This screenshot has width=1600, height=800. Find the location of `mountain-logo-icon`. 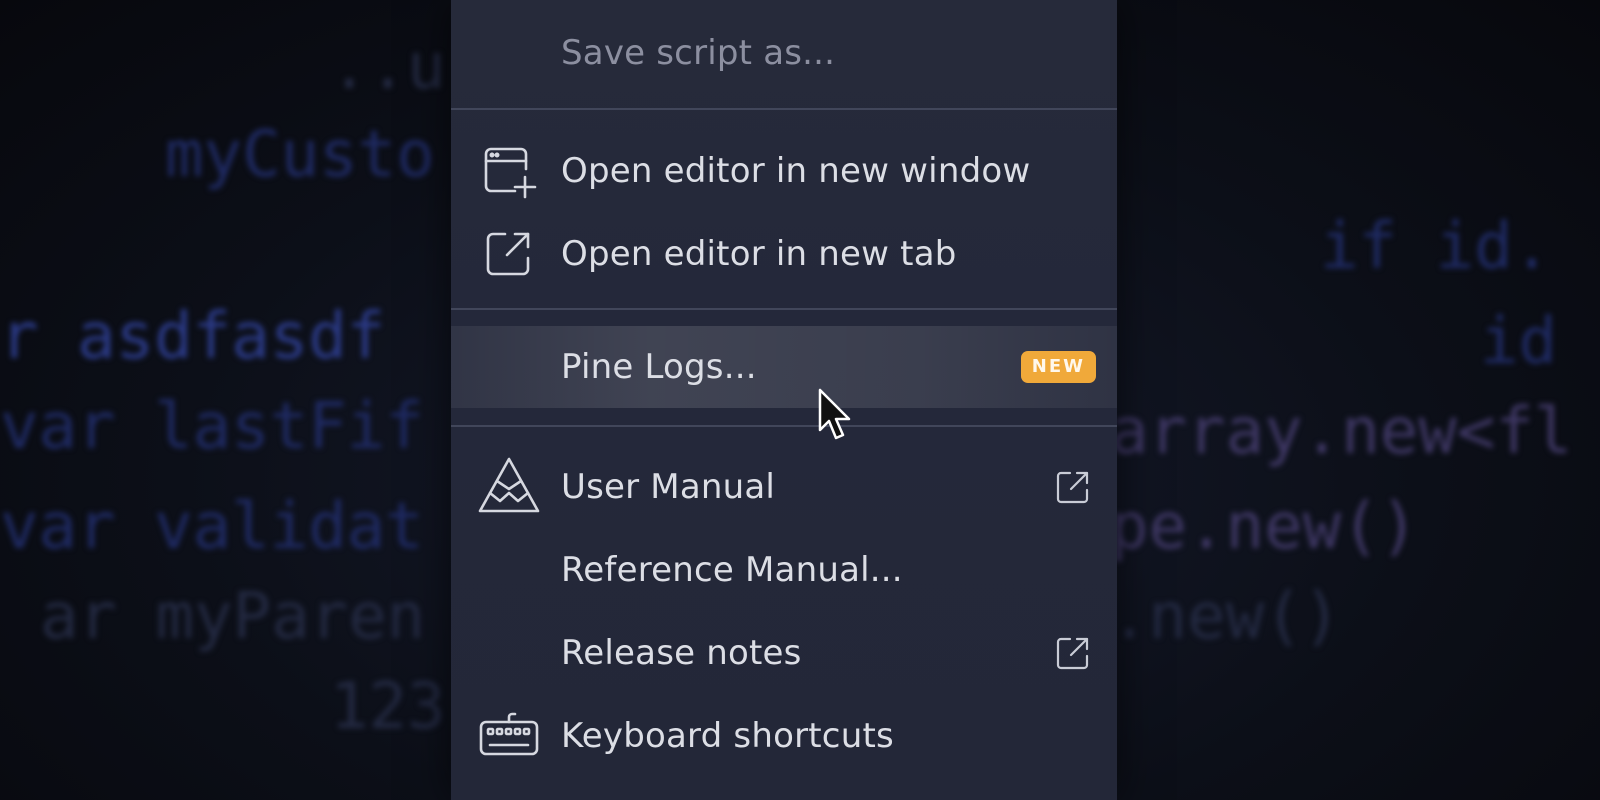

mountain-logo-icon is located at coordinates (509, 487).